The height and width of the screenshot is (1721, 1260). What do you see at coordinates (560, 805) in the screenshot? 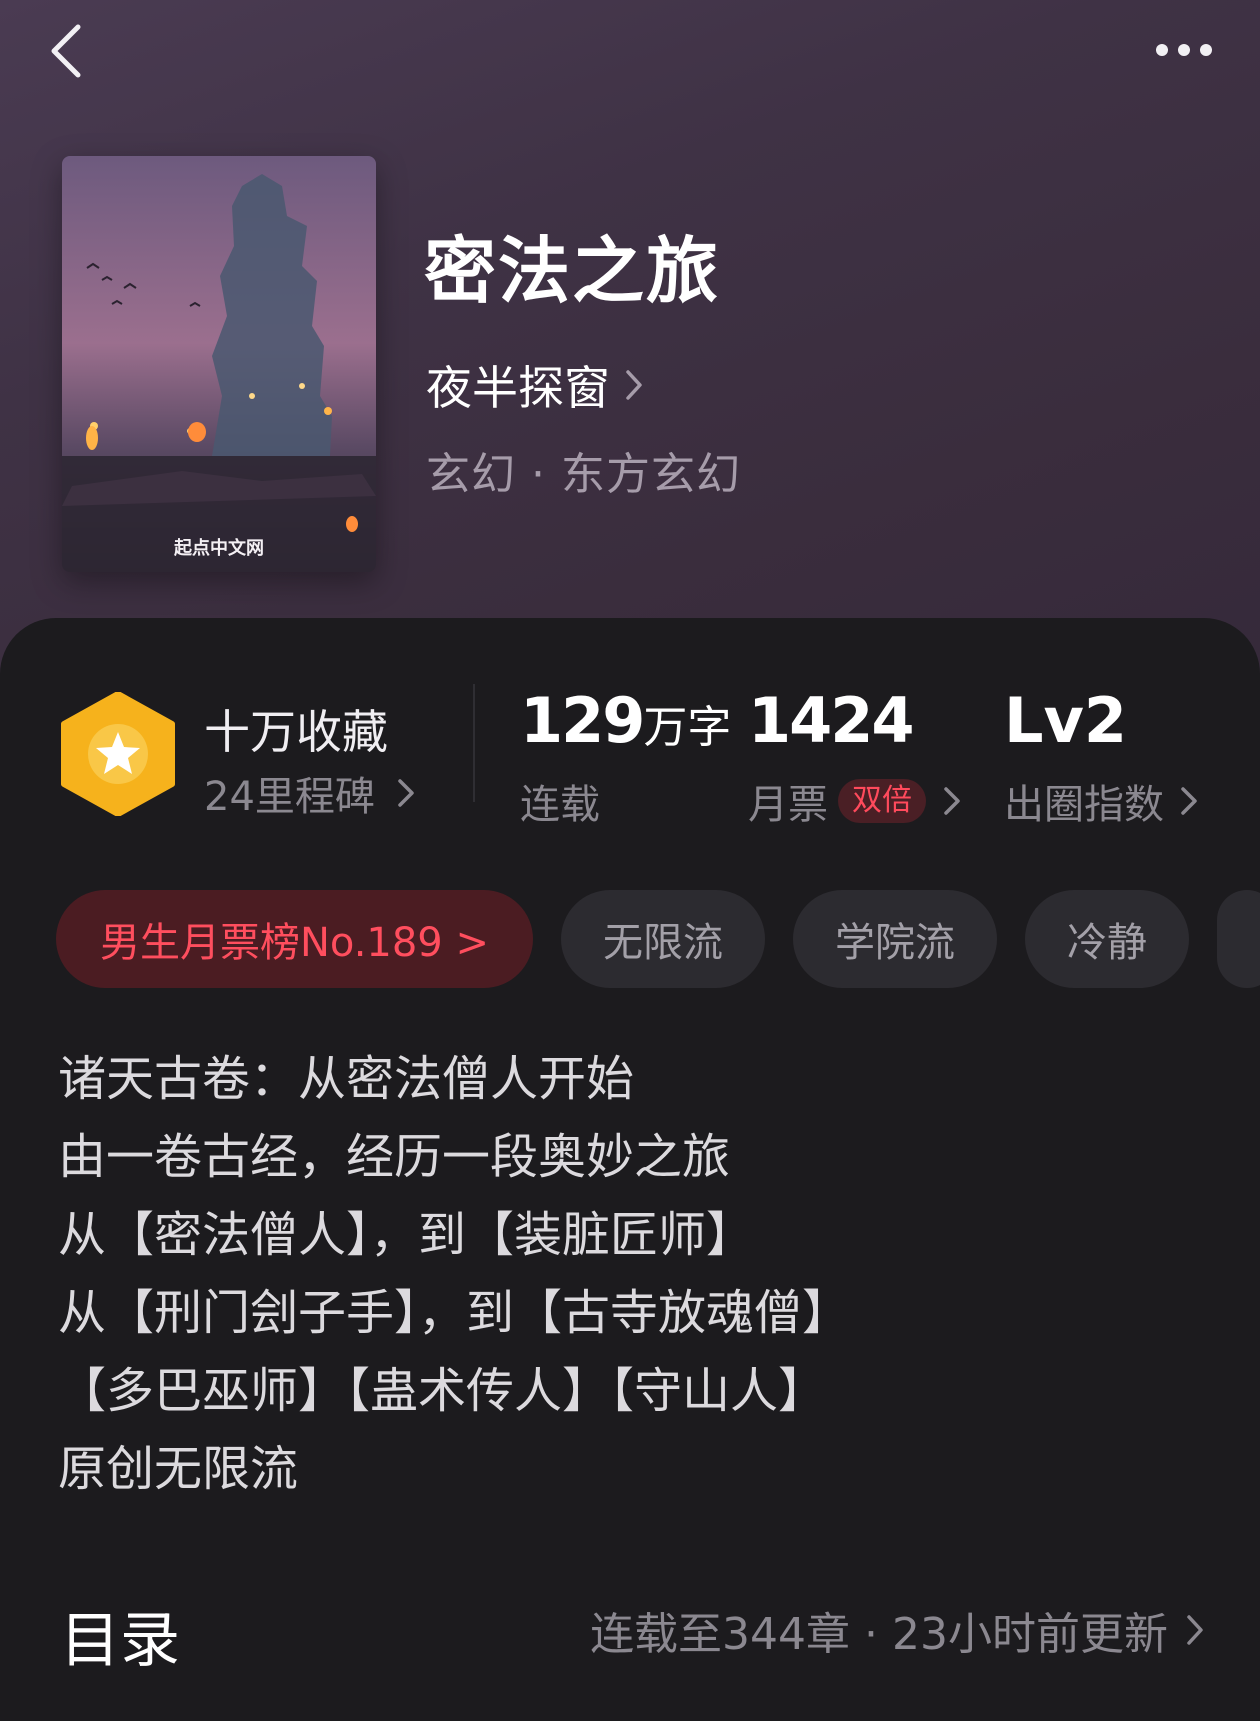
I see `serial-status-label: 连载` at bounding box center [560, 805].